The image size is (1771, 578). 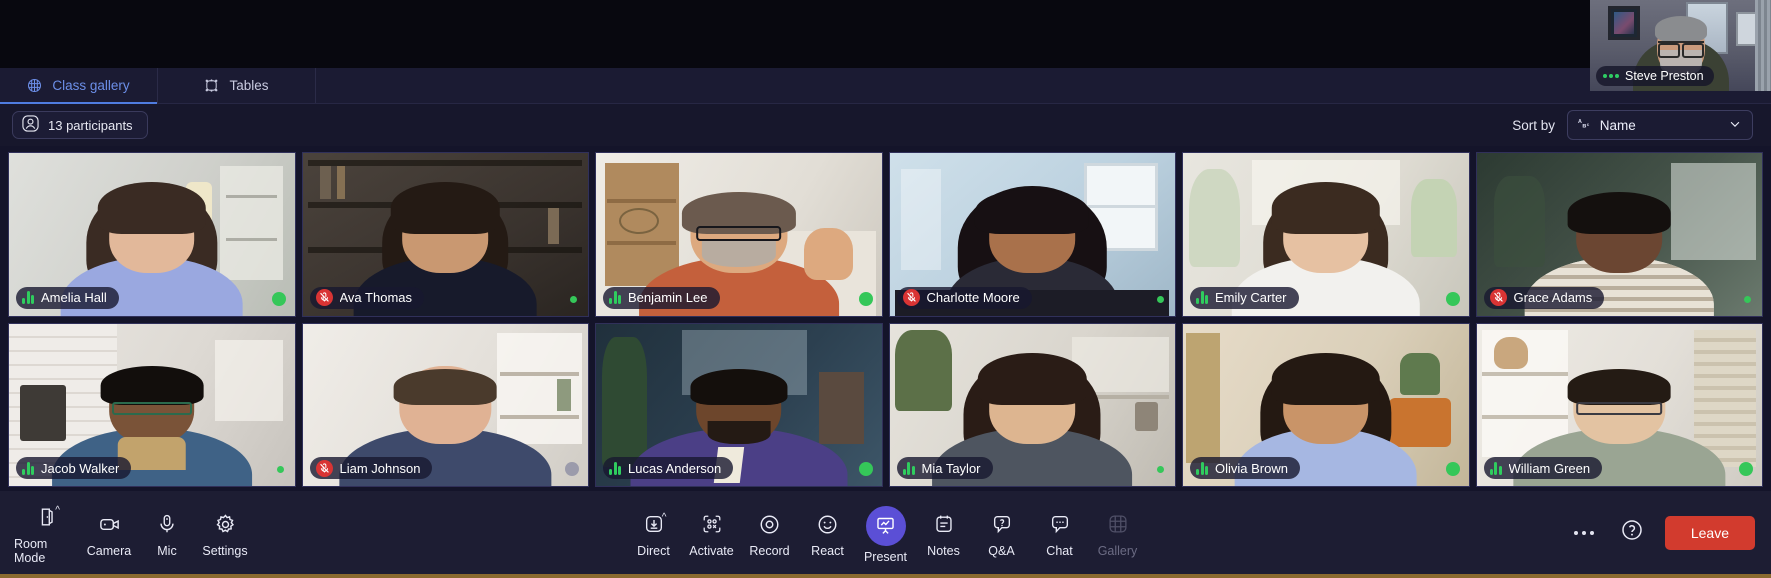 What do you see at coordinates (90, 125) in the screenshot?
I see `participants-count-label: 13 participants` at bounding box center [90, 125].